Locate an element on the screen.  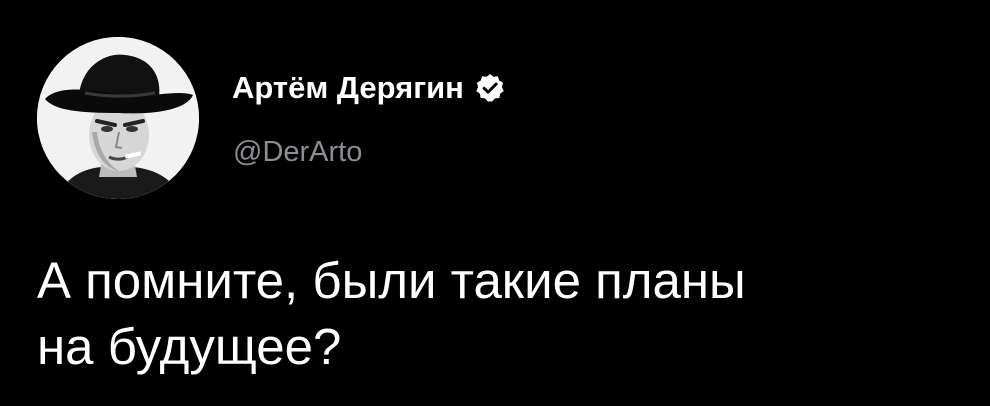
verified-badge-icon is located at coordinates (490, 88).